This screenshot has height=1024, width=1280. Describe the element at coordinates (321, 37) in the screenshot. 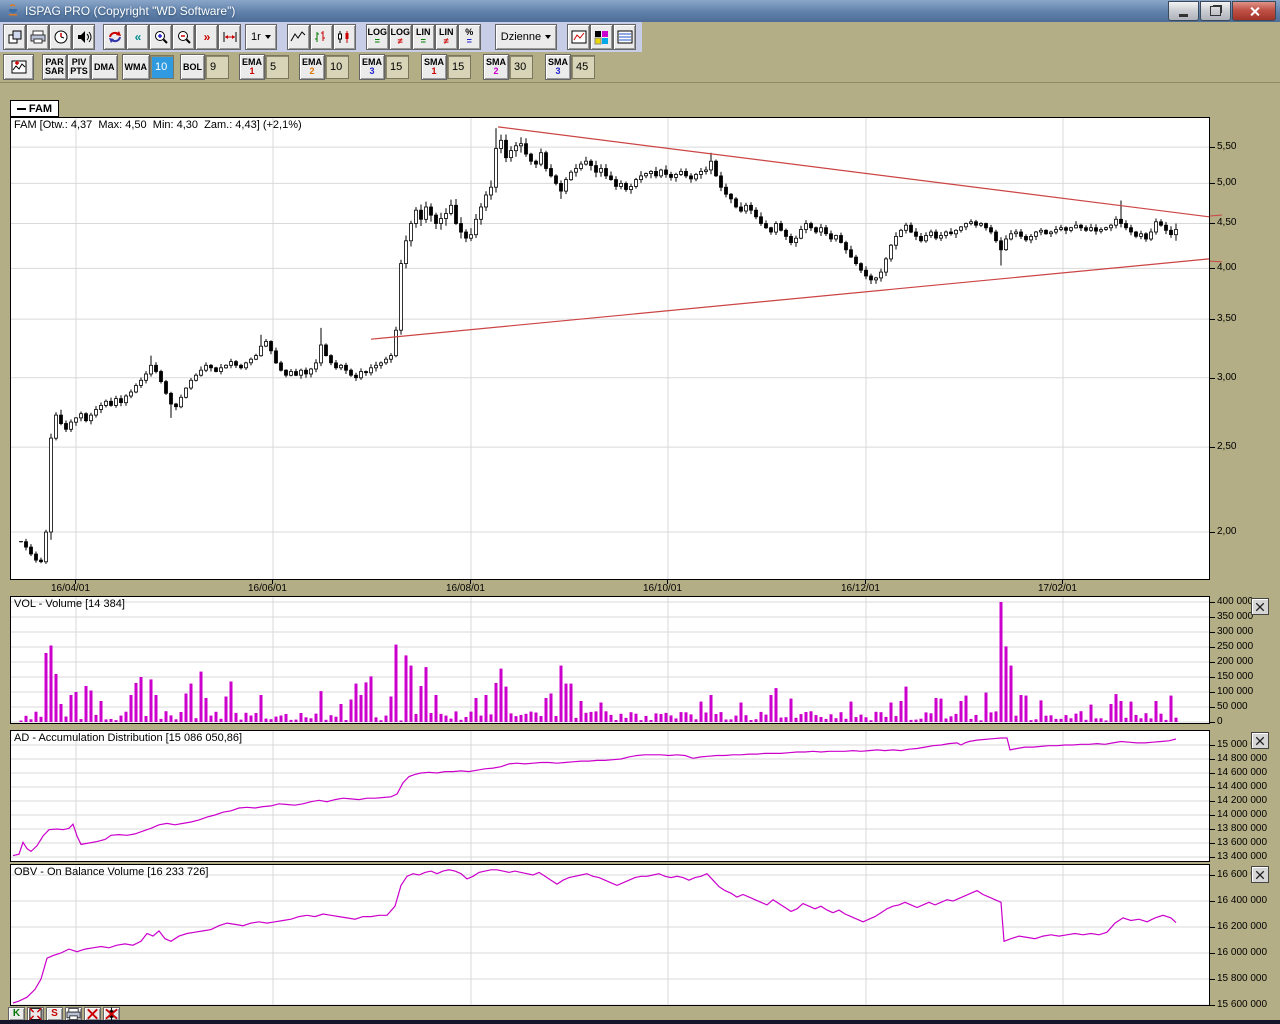

I see `bar-chart-button` at that location.